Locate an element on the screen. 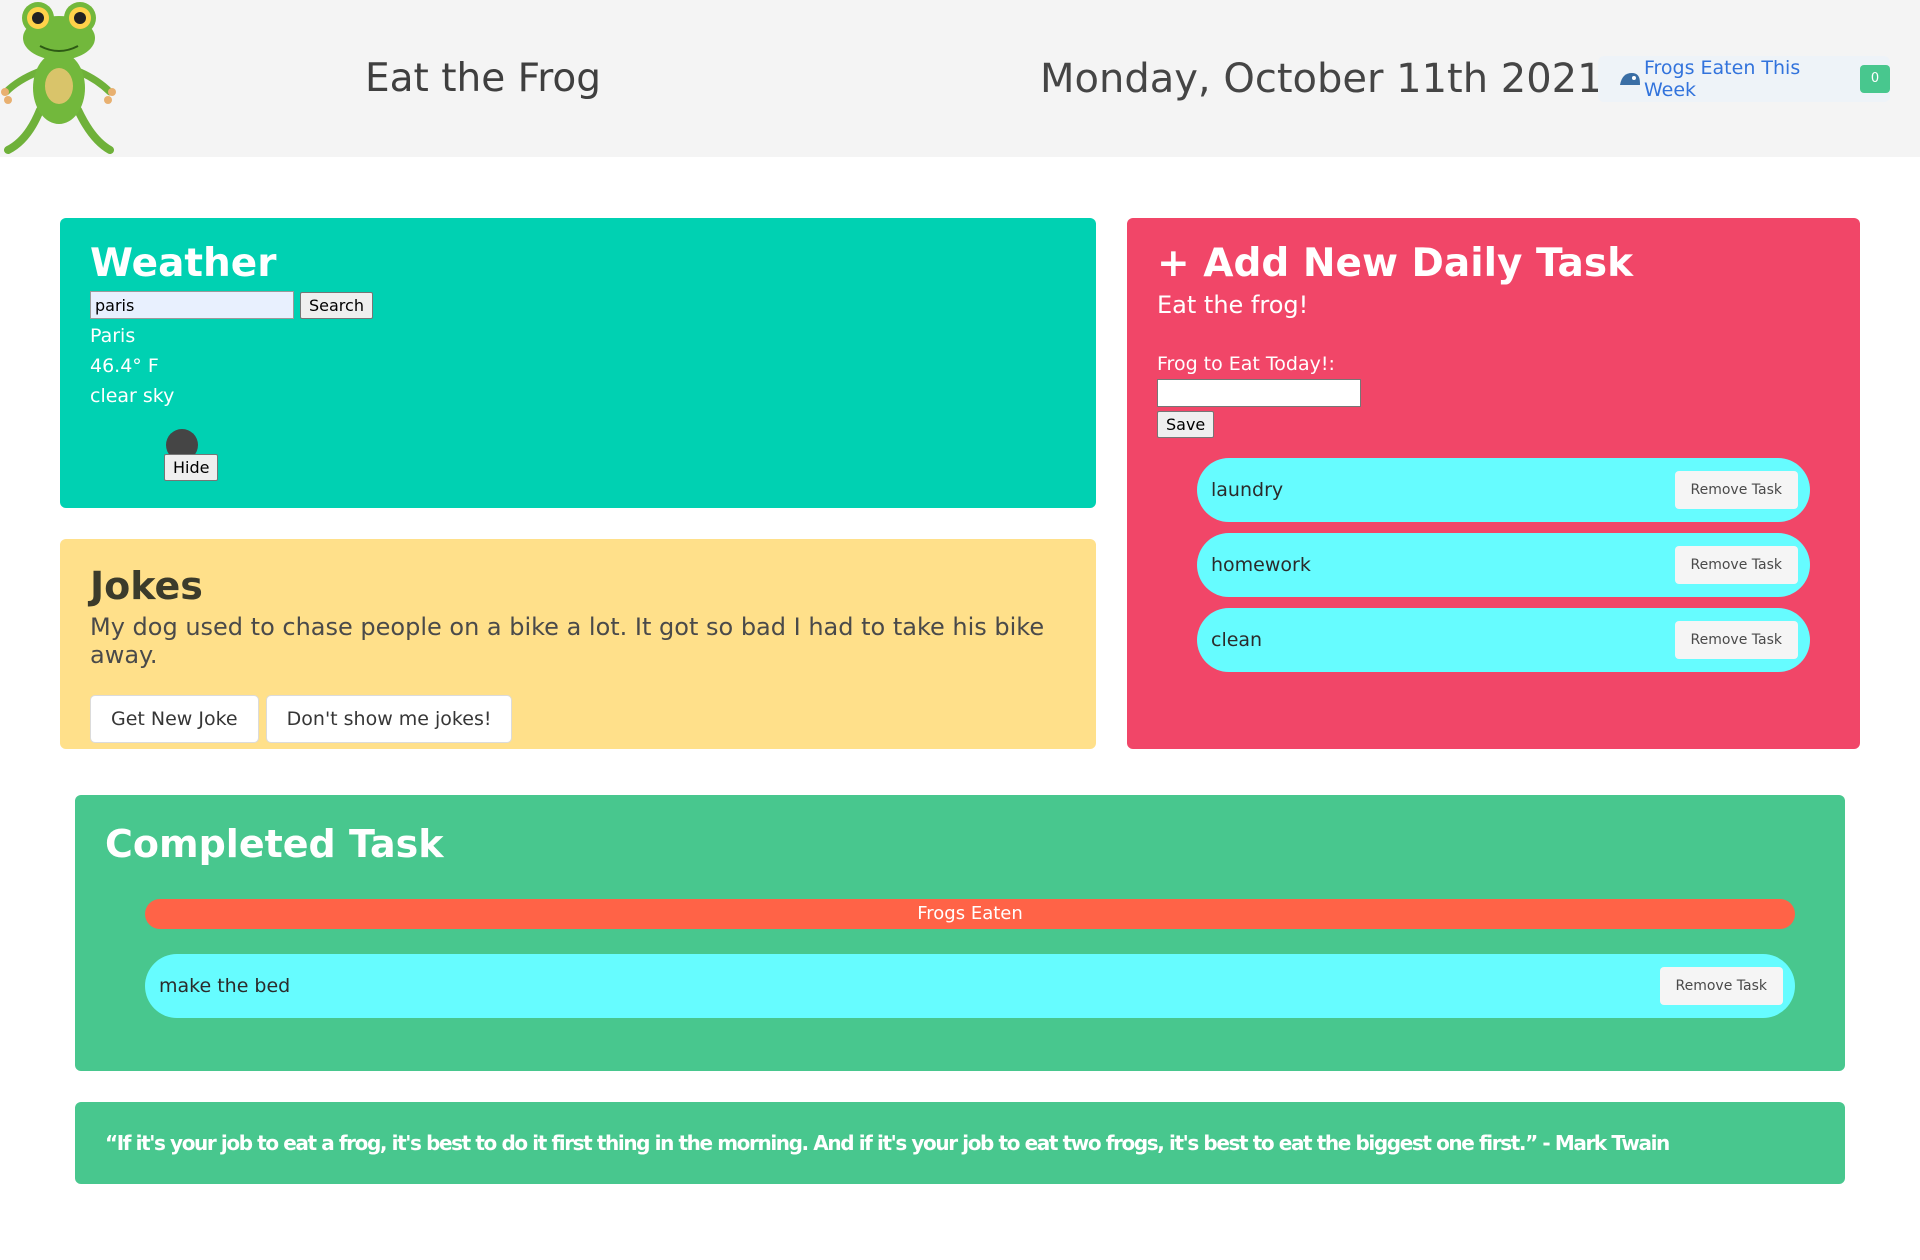 The width and height of the screenshot is (1920, 1260). frog-input-label: Frog to Eat Today!: is located at coordinates (1246, 364).